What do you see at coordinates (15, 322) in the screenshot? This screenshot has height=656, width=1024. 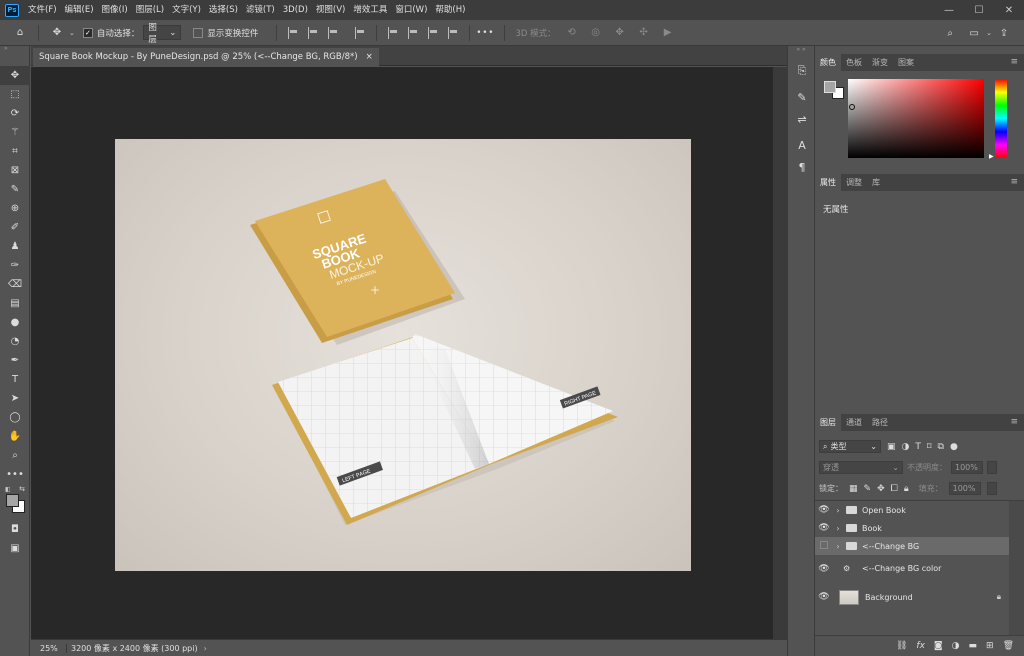 I see `blur-tool-icon: ●` at bounding box center [15, 322].